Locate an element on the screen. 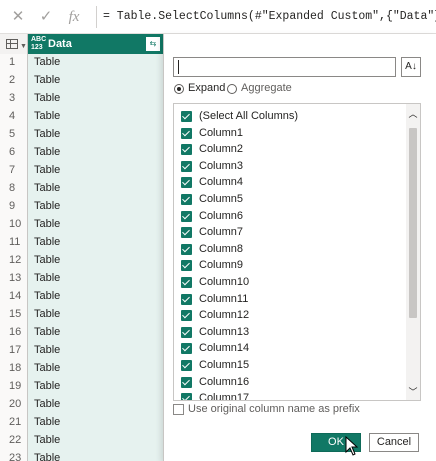 This screenshot has width=436, height=461. table-row: 9 Table is located at coordinates (81, 207).